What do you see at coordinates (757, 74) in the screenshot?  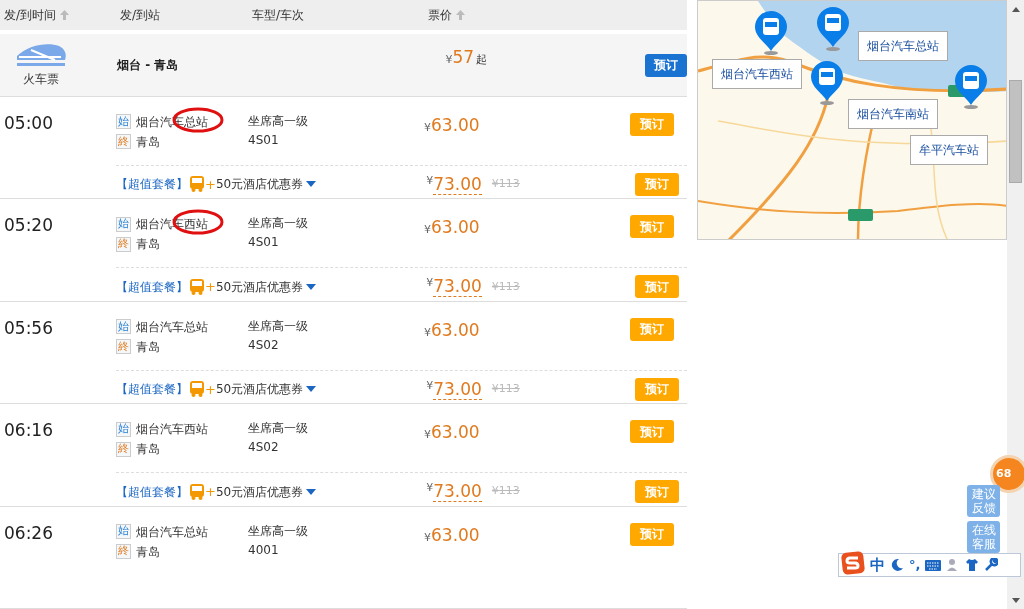 I see `station-label: 烟台汽车西站` at bounding box center [757, 74].